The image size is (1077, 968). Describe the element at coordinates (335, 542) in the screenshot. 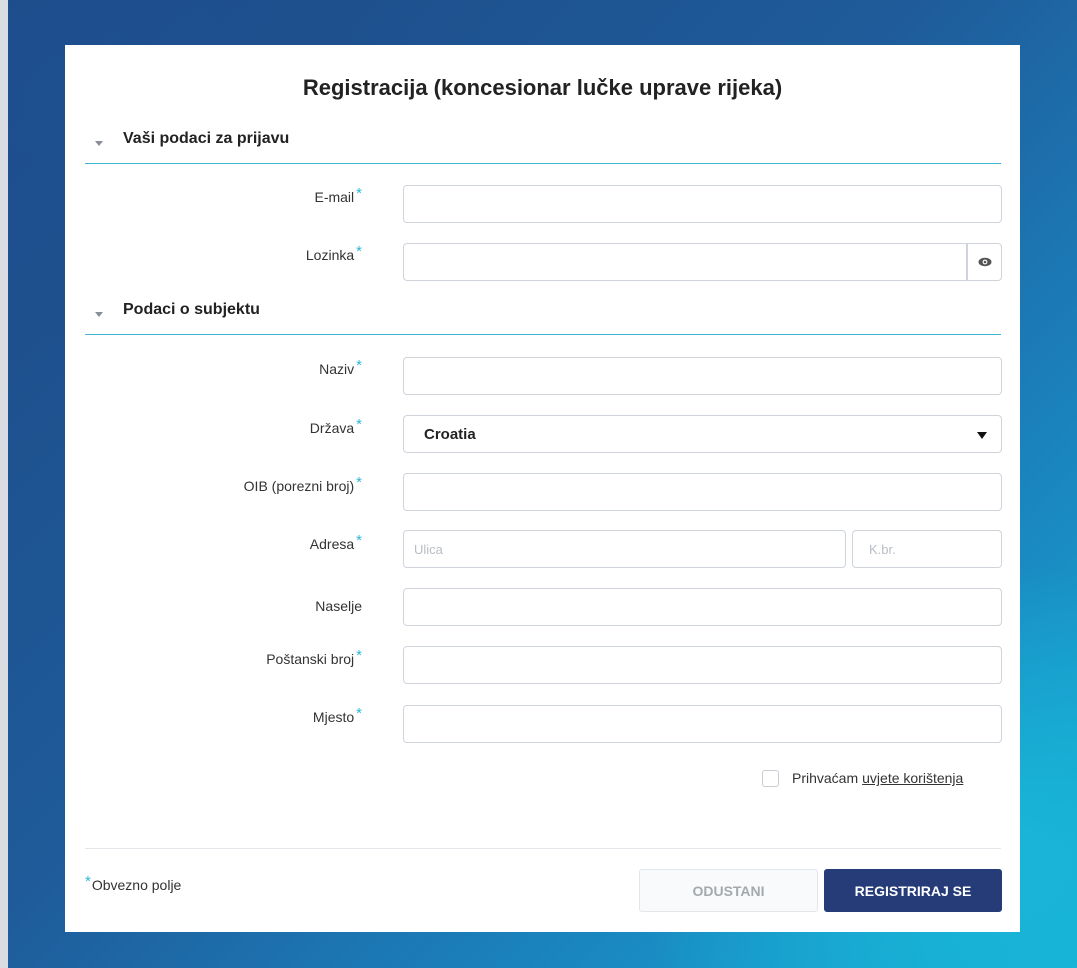

I see `adresa-label: Adresa *` at that location.